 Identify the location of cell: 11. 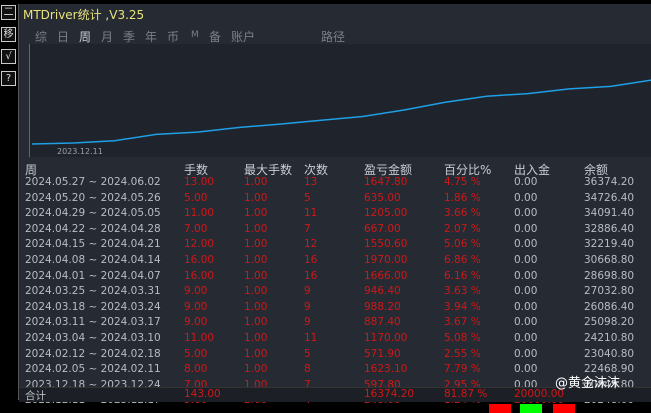
(311, 338).